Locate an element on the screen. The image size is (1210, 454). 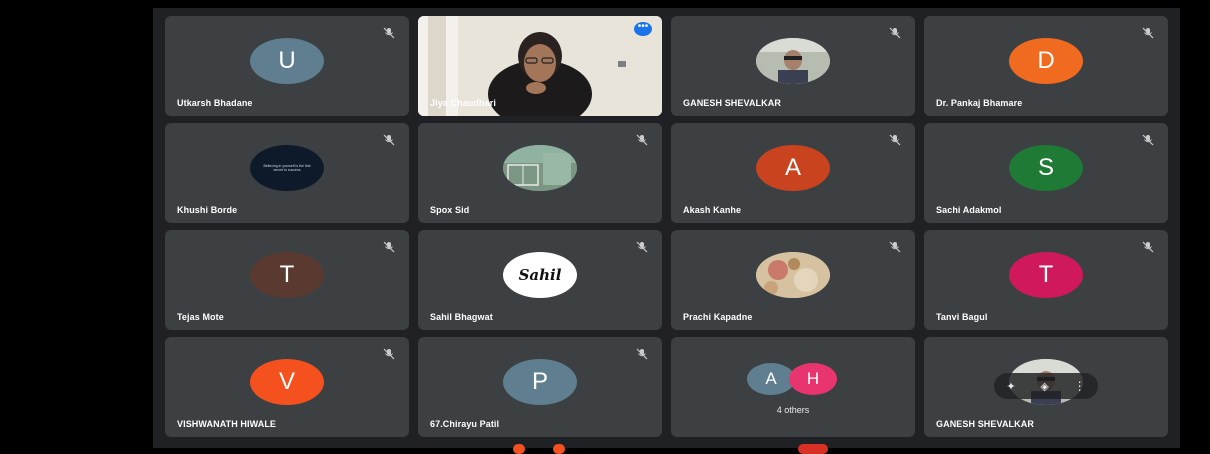
participant-tile: Prachi Kapadne is located at coordinates (793, 280).